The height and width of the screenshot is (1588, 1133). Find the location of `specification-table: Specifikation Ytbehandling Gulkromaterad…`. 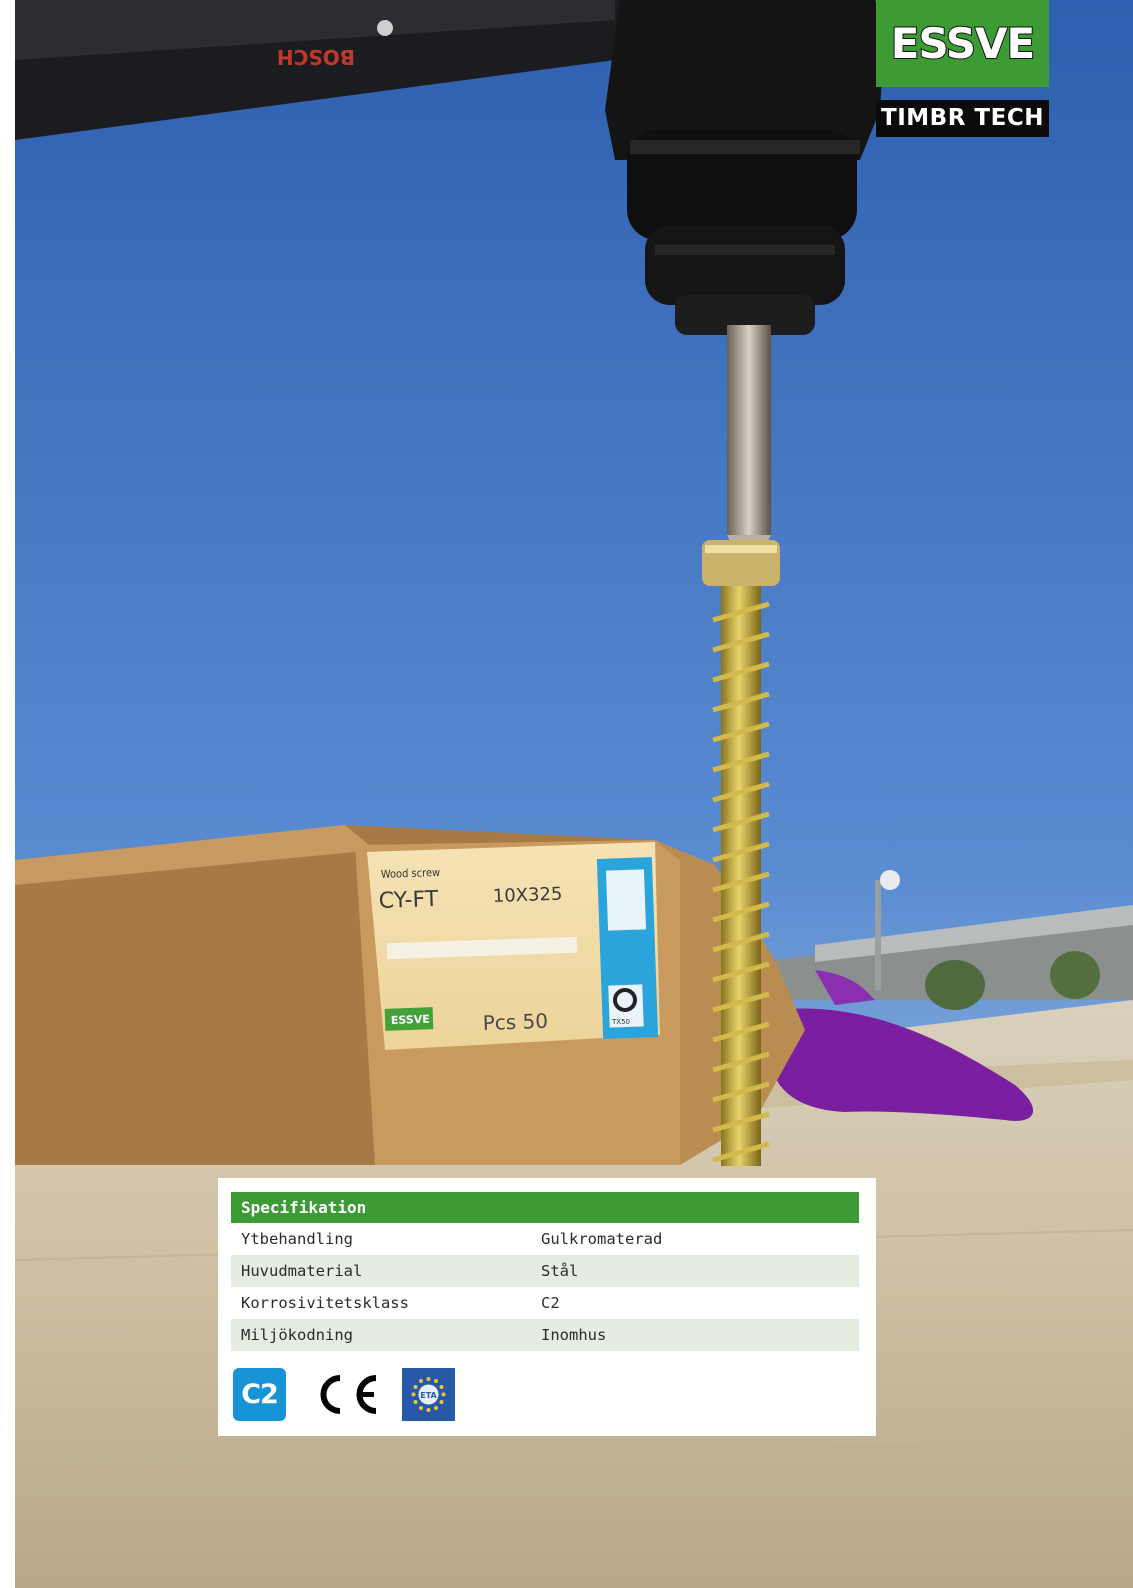

specification-table: Specifikation Ytbehandling Gulkromaterad… is located at coordinates (545, 1271).